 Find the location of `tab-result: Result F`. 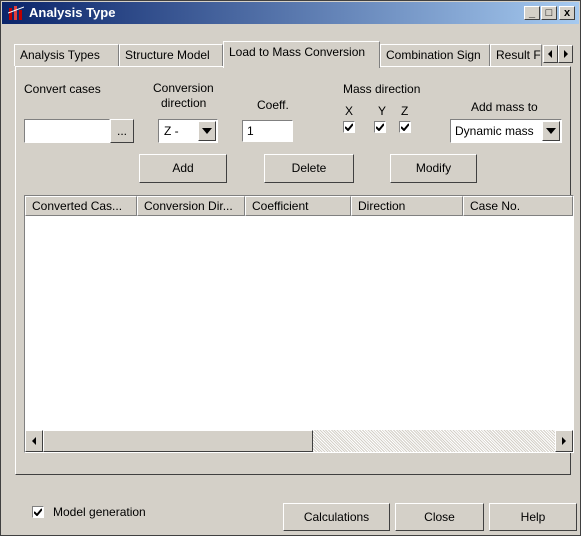

tab-result: Result F is located at coordinates (516, 55).